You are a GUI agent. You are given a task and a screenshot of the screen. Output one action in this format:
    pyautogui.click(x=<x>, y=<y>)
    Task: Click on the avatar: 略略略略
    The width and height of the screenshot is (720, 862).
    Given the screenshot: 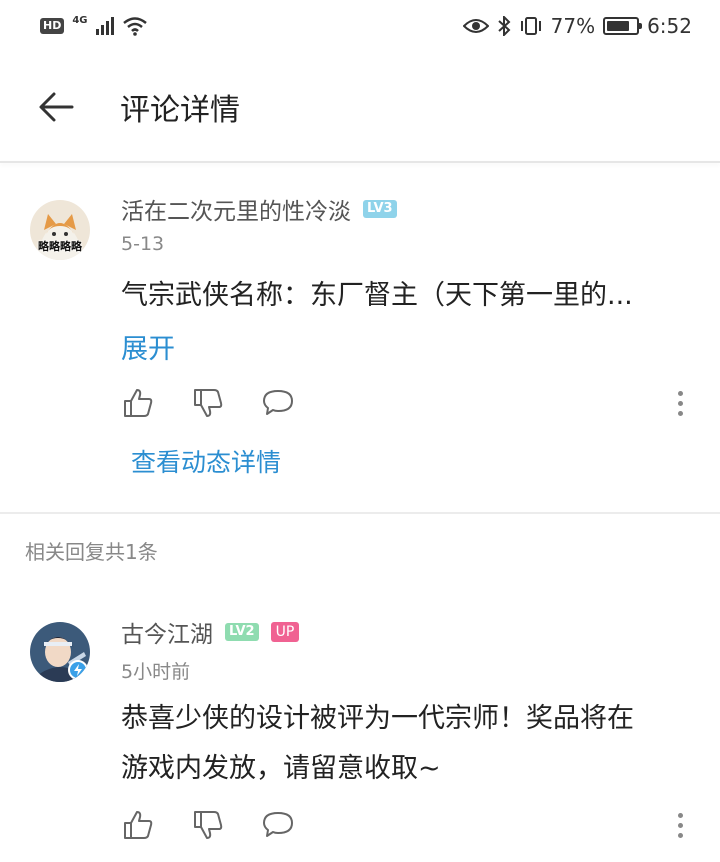 What is the action you would take?
    pyautogui.click(x=60, y=230)
    